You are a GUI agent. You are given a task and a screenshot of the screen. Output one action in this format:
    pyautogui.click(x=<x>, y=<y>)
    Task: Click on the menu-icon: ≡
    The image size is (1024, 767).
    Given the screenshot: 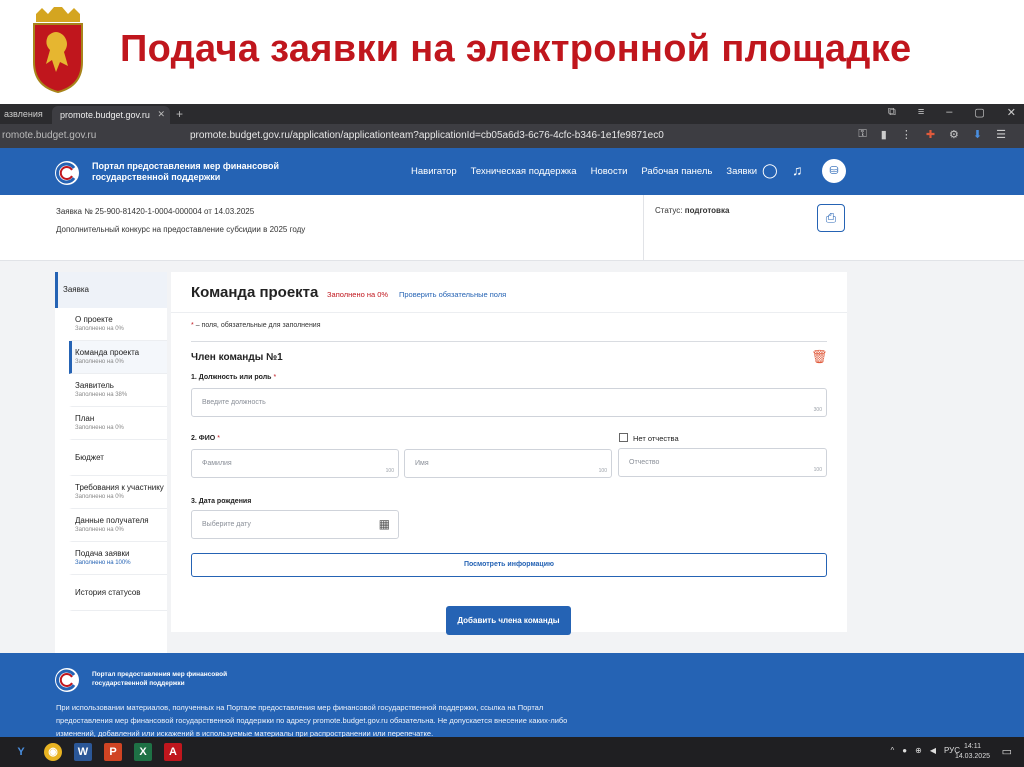 What is the action you would take?
    pyautogui.click(x=921, y=112)
    